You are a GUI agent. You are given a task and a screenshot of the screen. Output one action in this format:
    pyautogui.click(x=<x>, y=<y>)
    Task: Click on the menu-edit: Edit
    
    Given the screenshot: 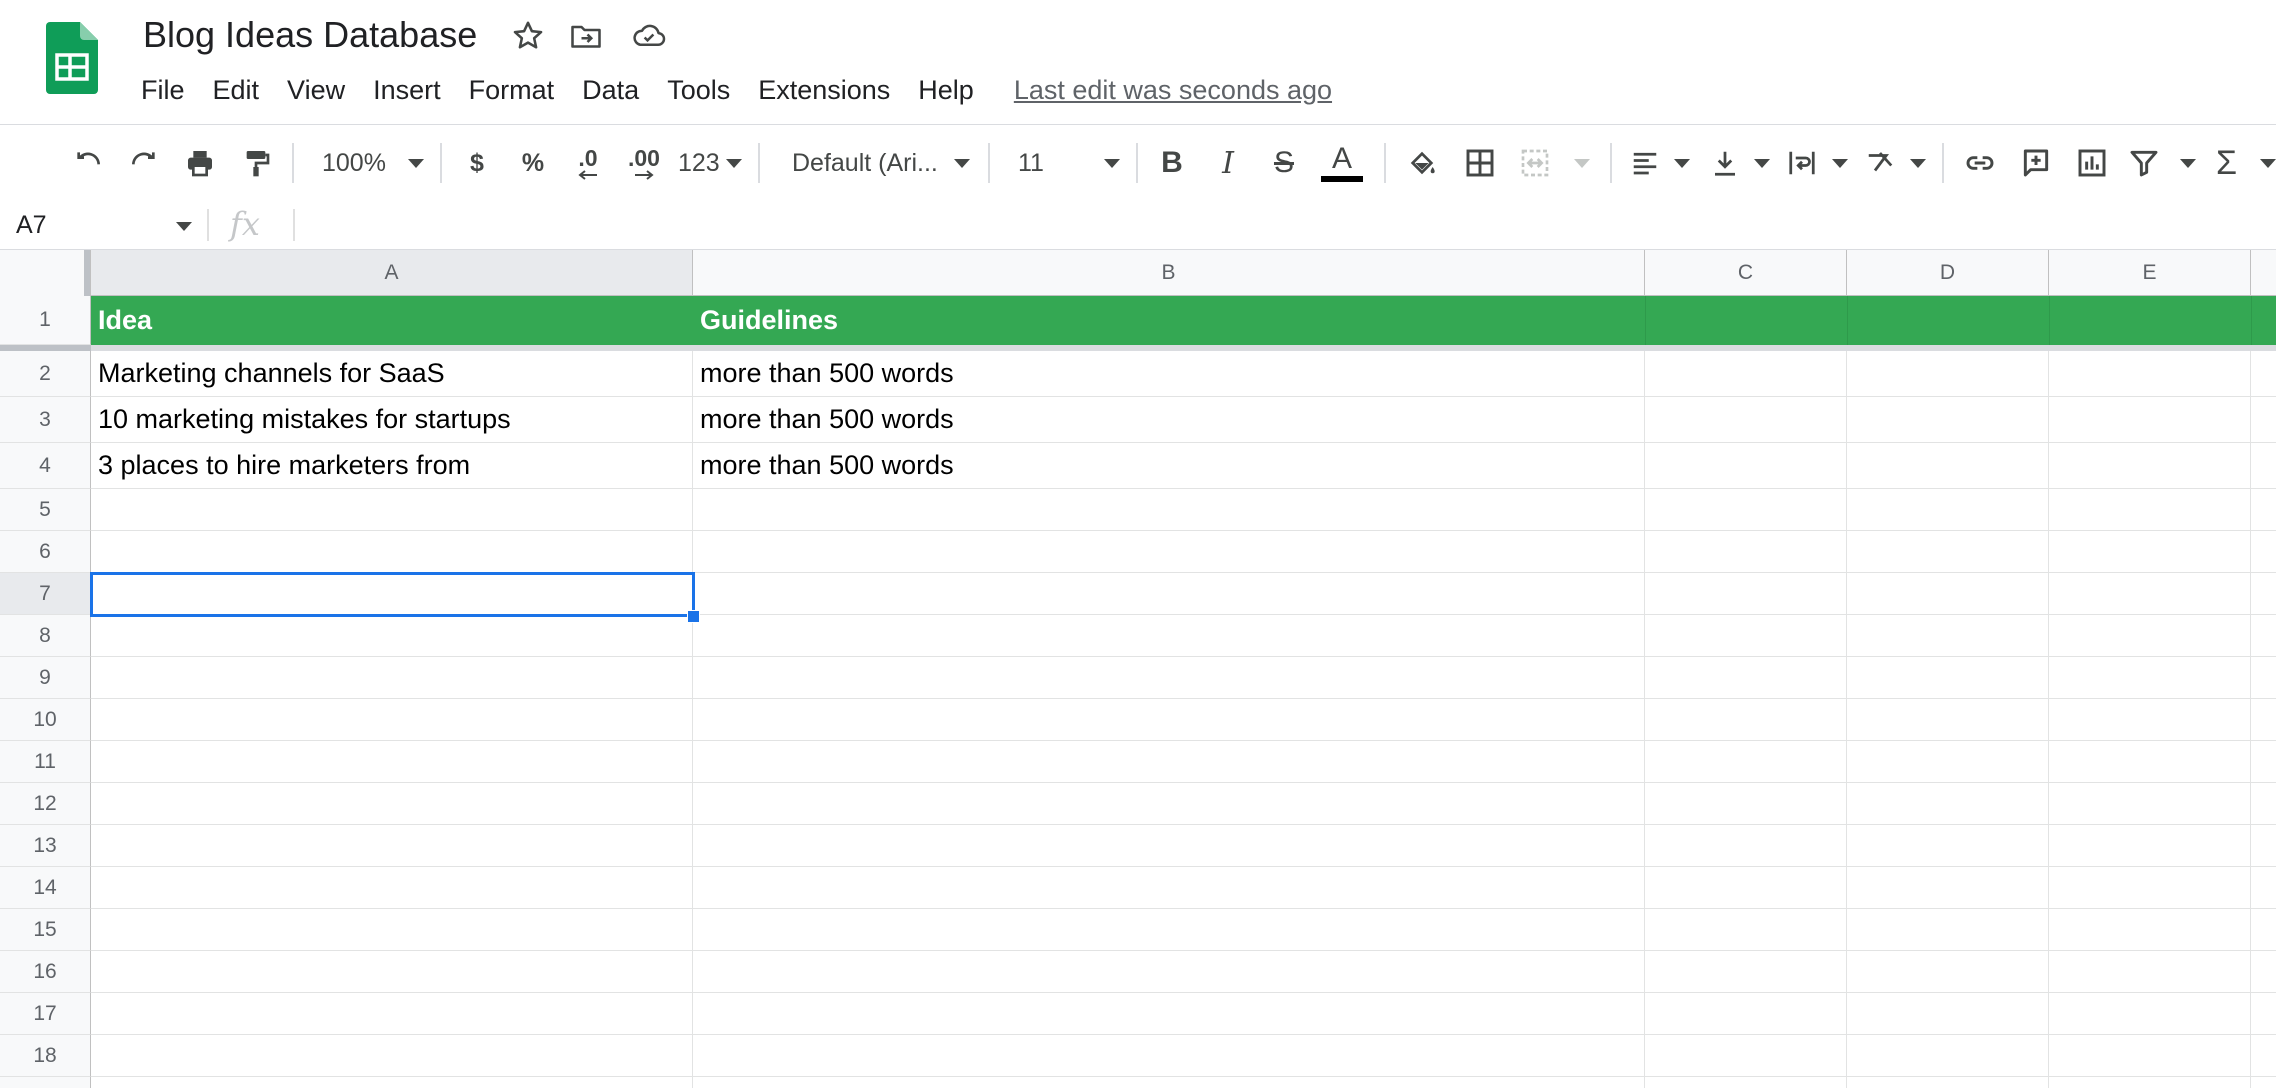 What is the action you would take?
    pyautogui.click(x=236, y=90)
    